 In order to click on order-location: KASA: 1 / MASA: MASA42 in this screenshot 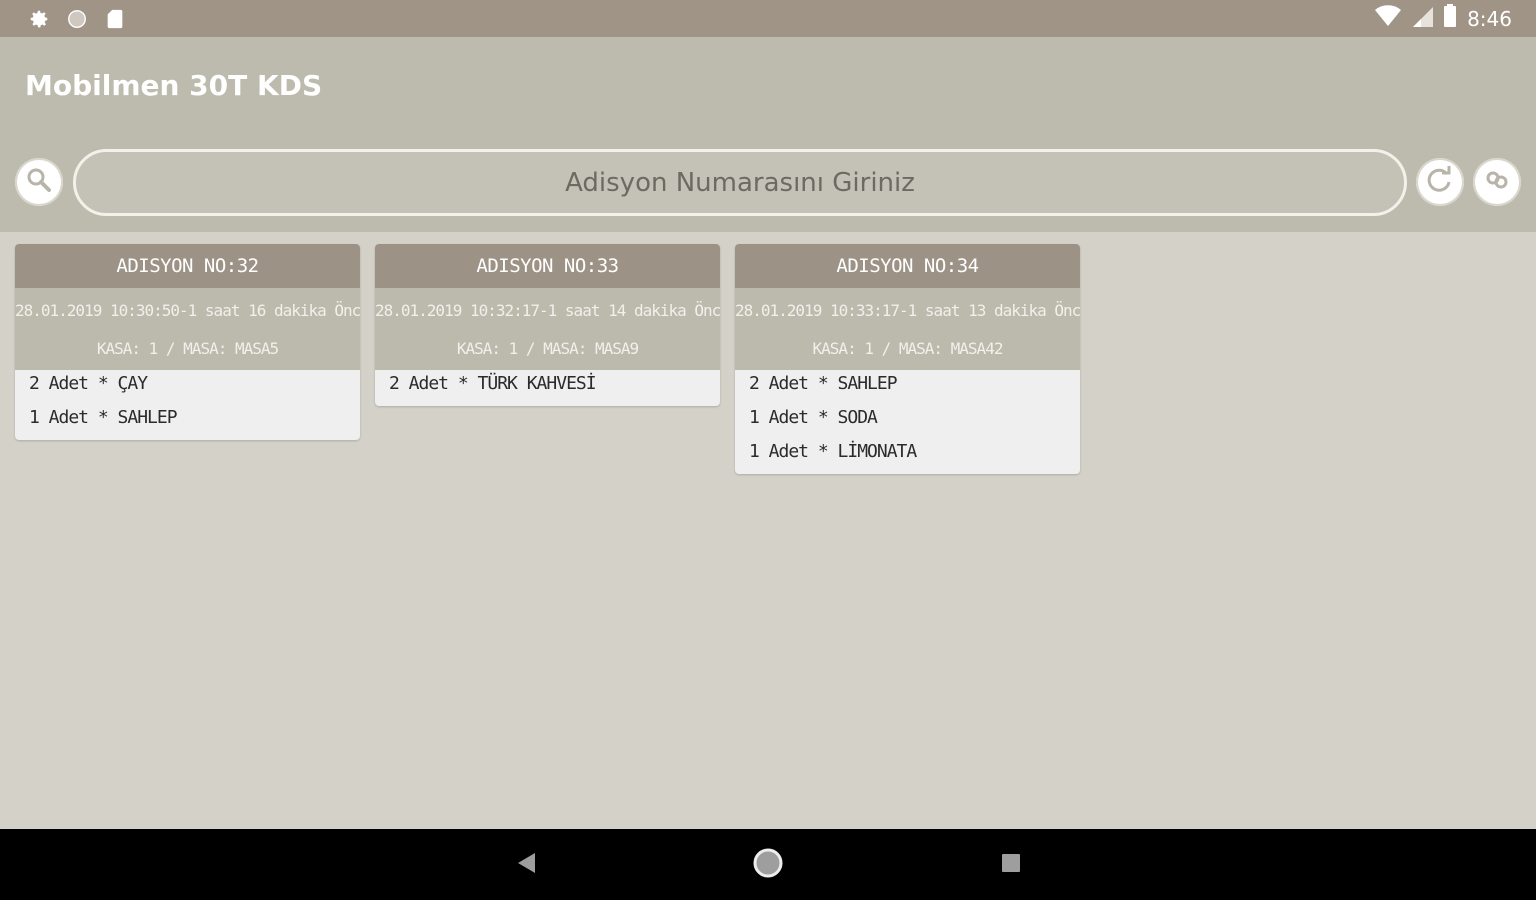, I will do `click(908, 348)`.